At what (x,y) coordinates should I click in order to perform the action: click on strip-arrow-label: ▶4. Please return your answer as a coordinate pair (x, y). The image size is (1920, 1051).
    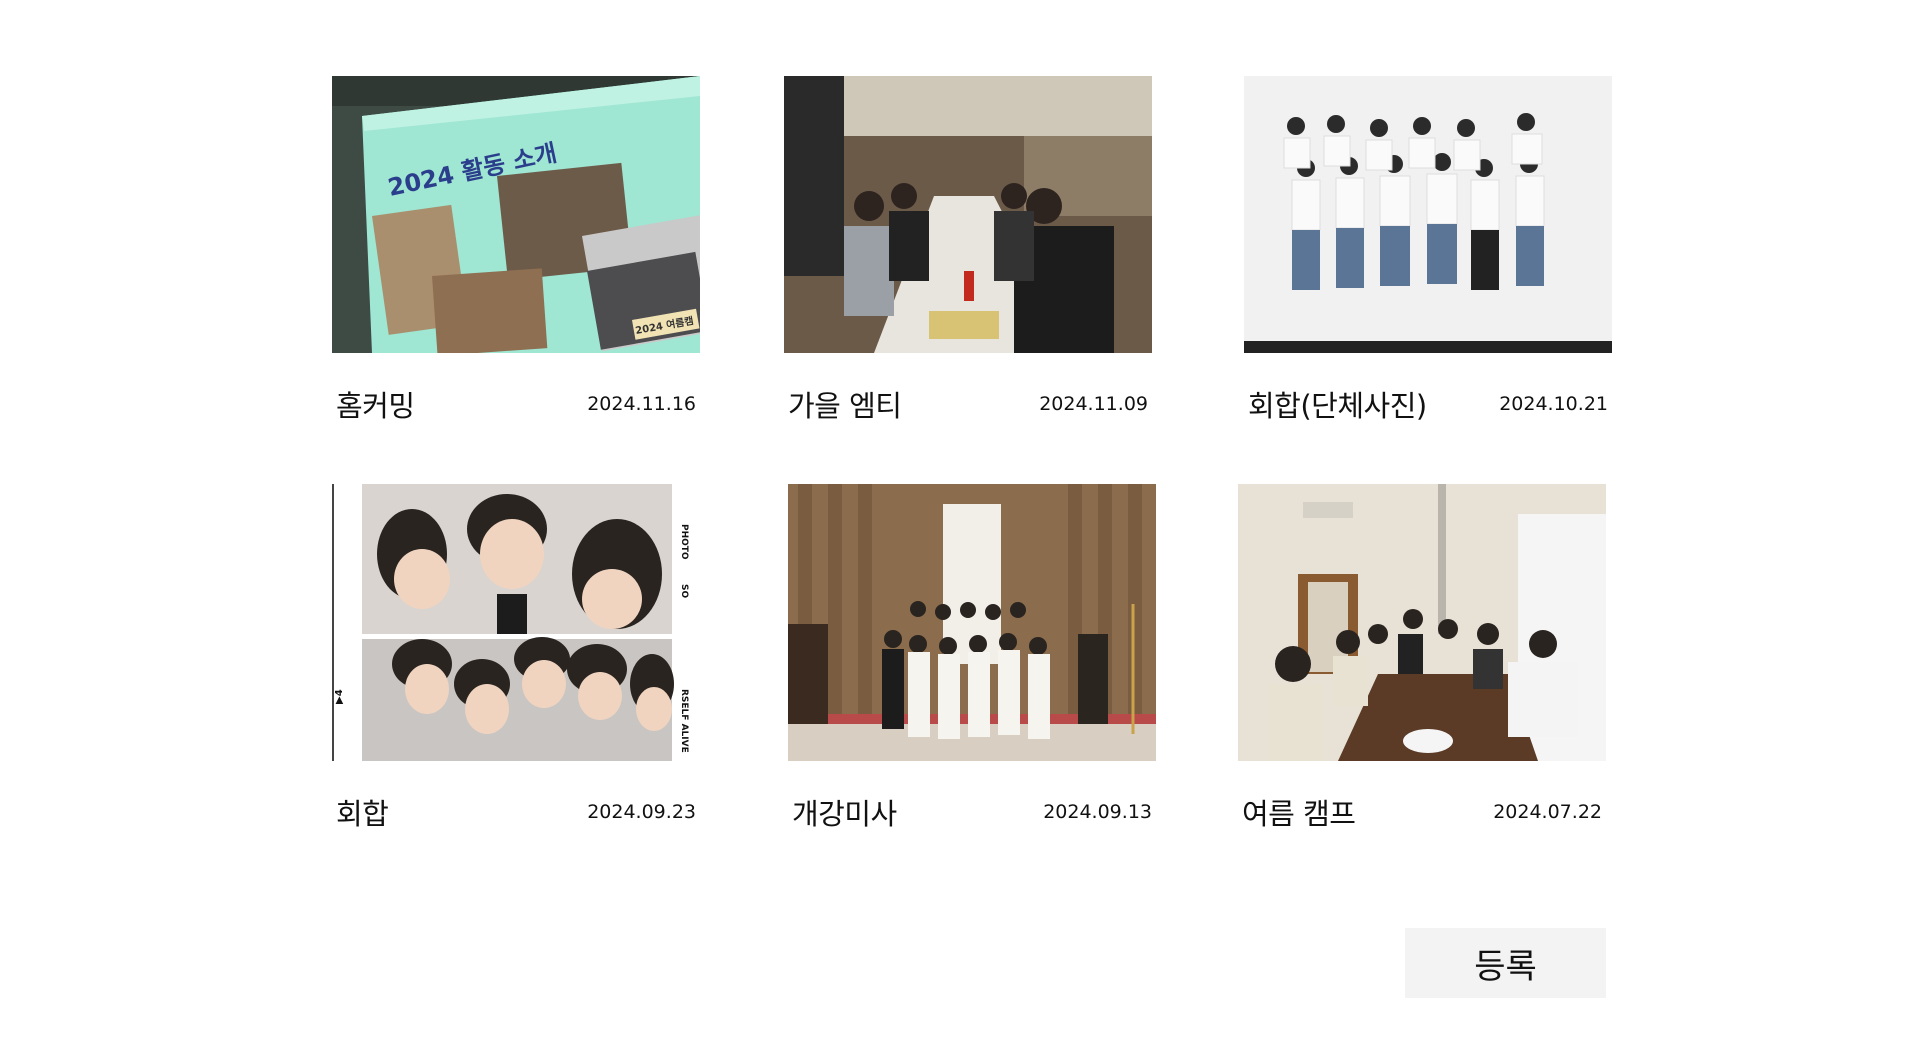
    Looking at the image, I should click on (339, 696).